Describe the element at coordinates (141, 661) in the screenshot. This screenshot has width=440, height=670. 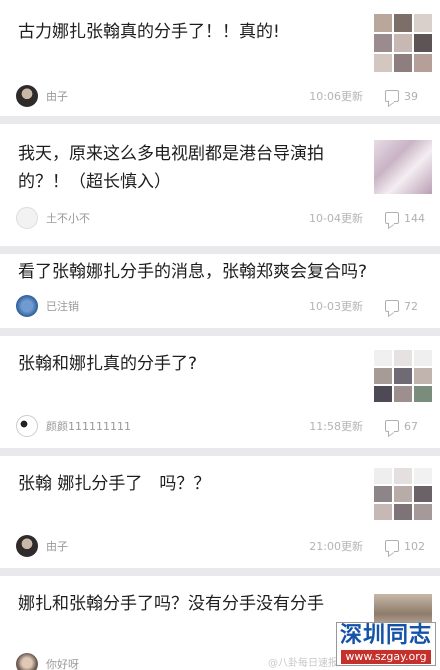
I see `post-meta: 你好呀` at that location.